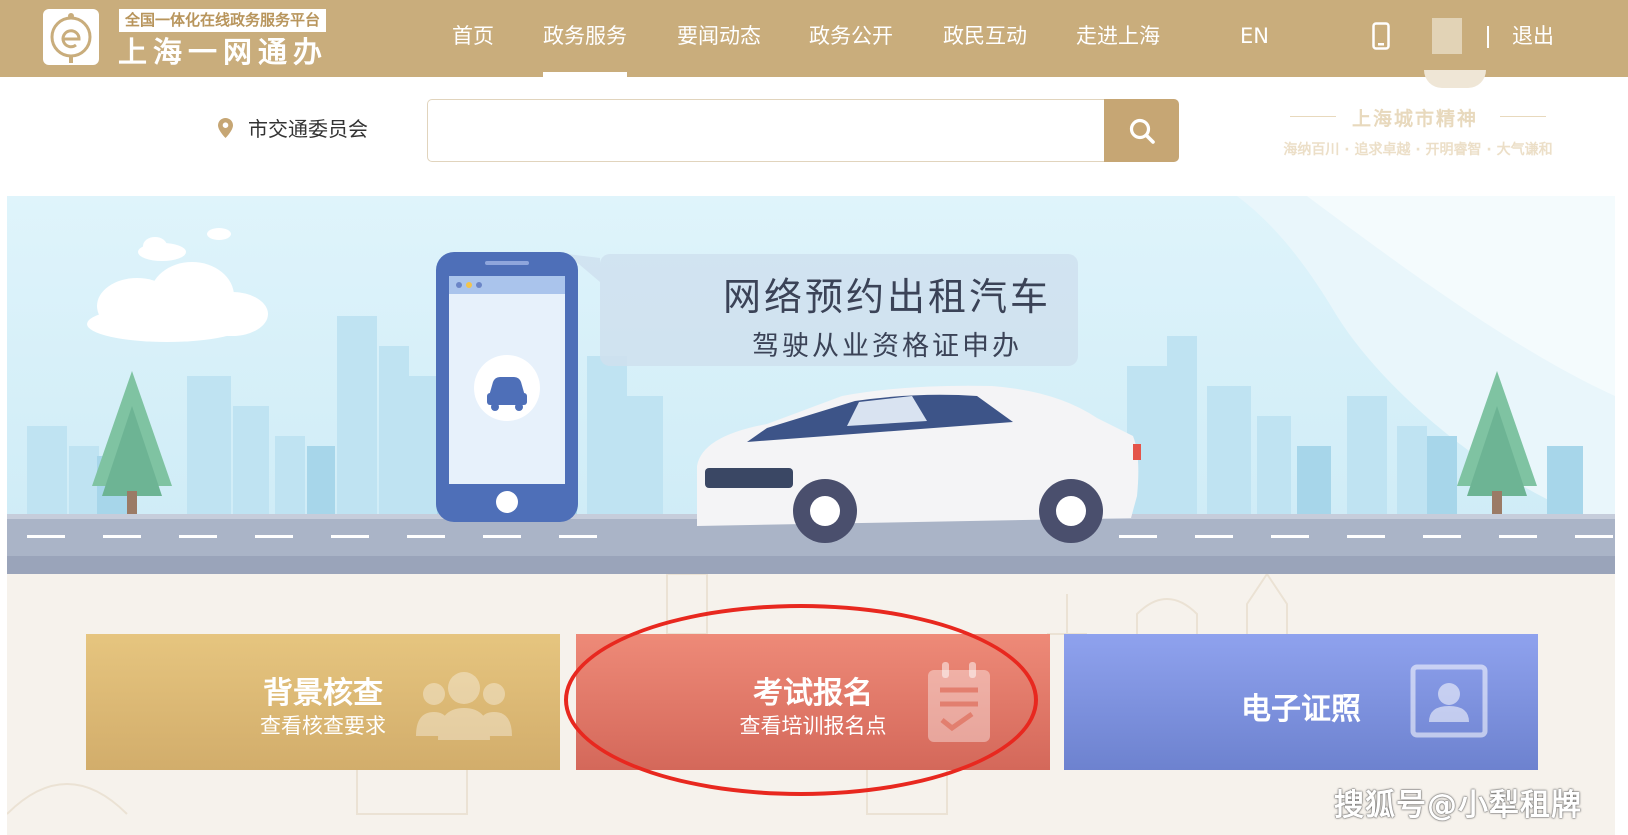 The height and width of the screenshot is (835, 1628). Describe the element at coordinates (767, 130) in the screenshot. I see `search-input` at that location.